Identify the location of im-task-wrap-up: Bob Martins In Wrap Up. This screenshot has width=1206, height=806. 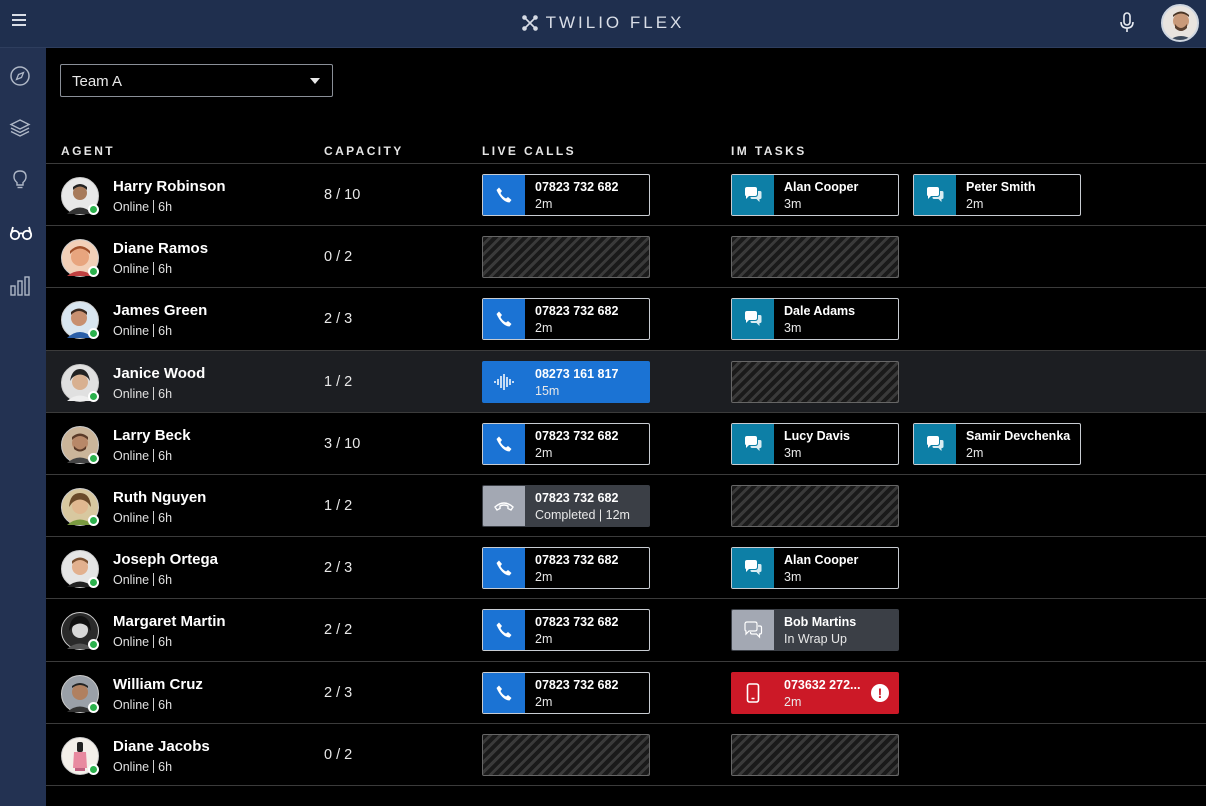
(815, 630).